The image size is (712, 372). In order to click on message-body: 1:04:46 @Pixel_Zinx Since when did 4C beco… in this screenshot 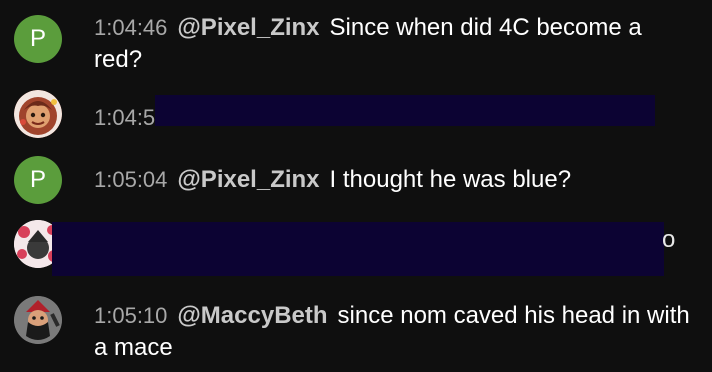, I will do `click(394, 44)`.